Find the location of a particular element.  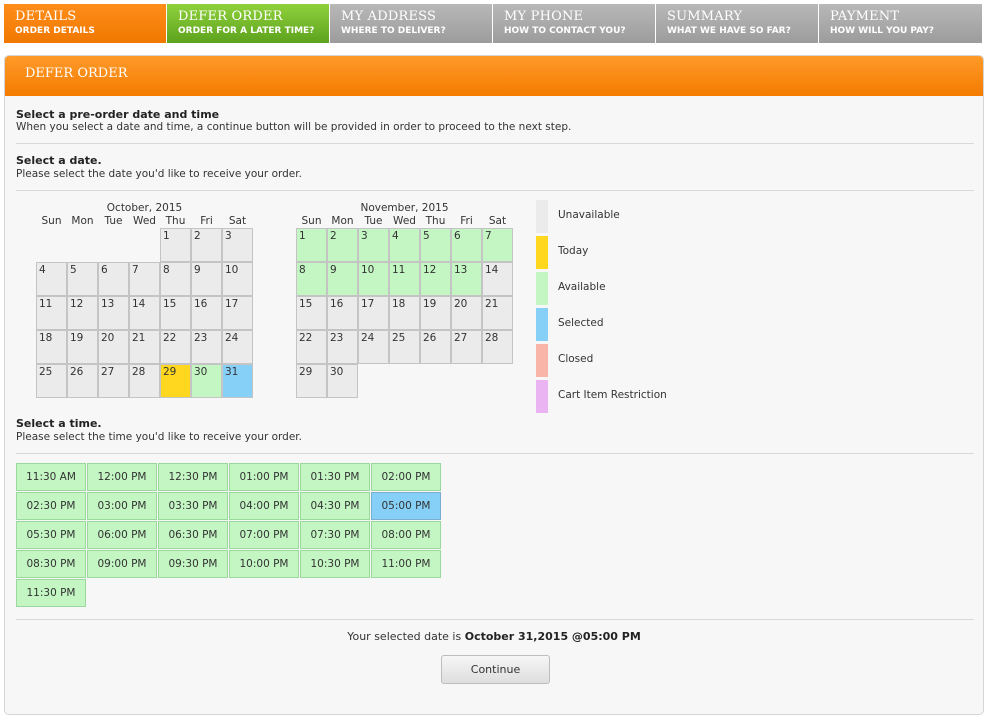

time-slot-button: 04:00 PM is located at coordinates (264, 506).